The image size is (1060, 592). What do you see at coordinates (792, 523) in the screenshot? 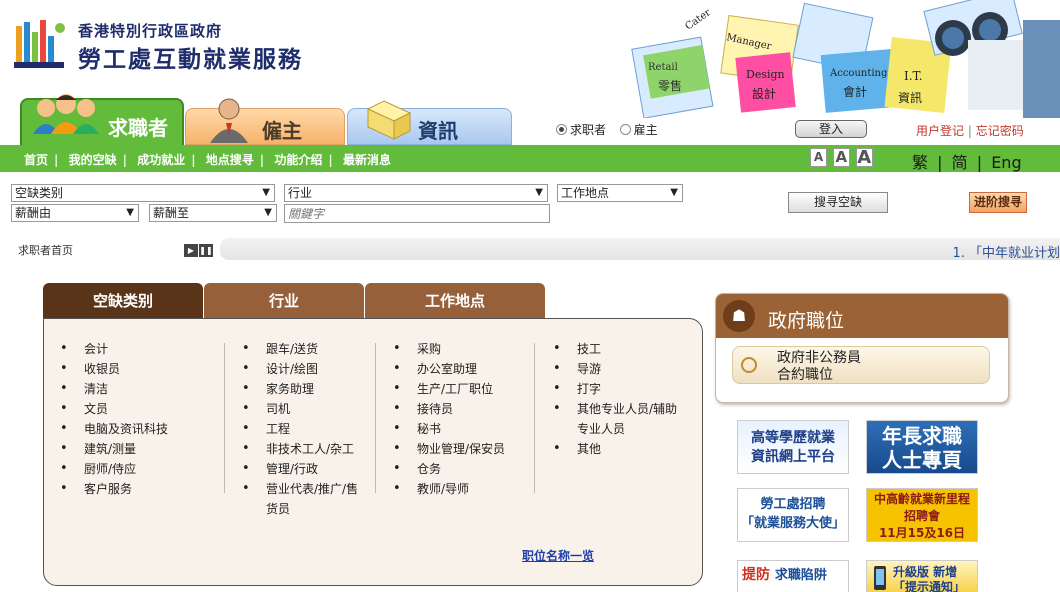
I see `promo-line: 「就業服務大使」` at bounding box center [792, 523].